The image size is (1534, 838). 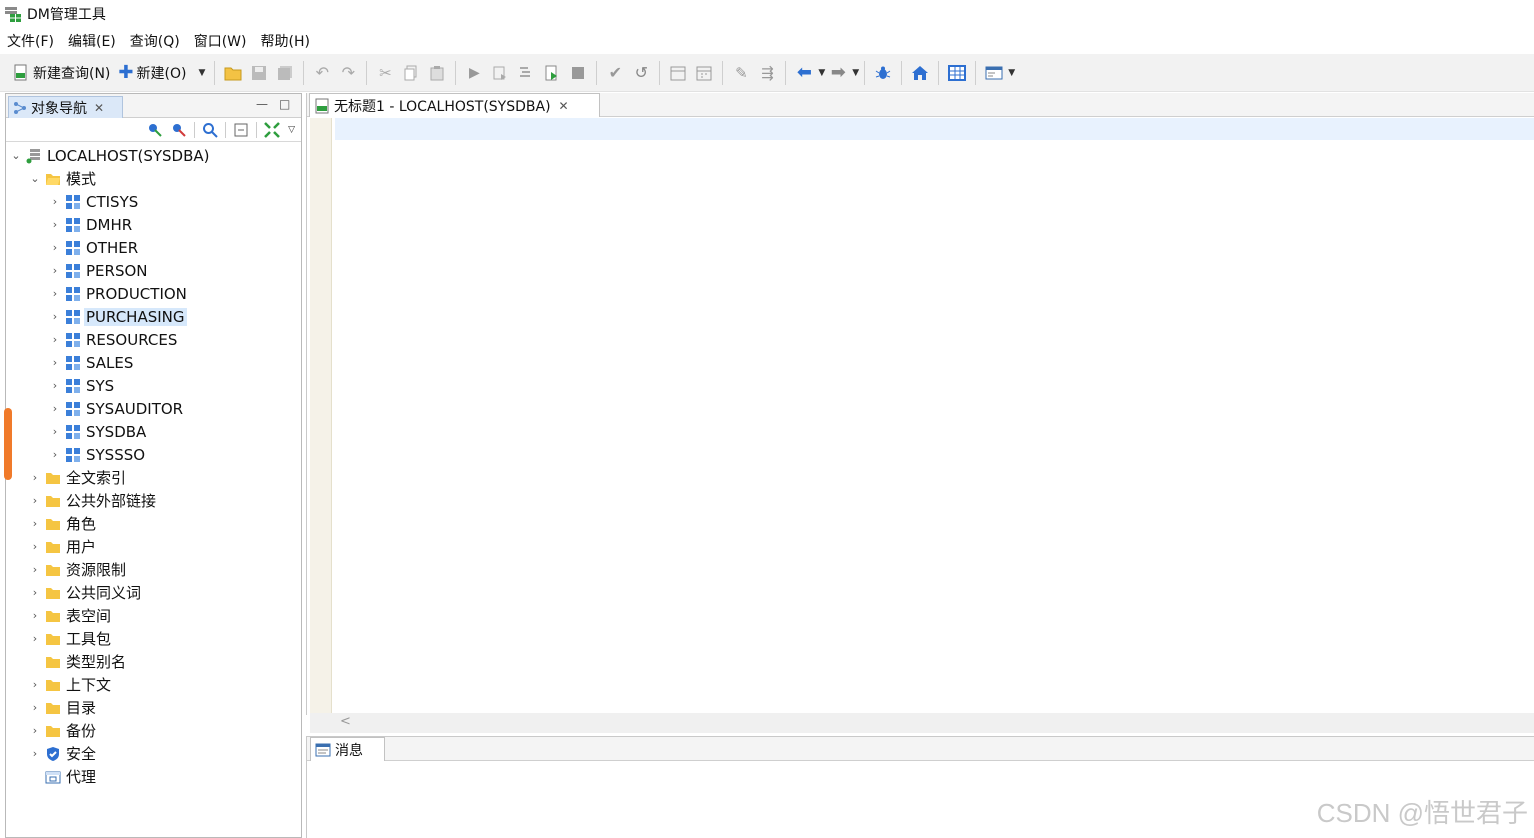 I want to click on schedule-icon, so click(x=678, y=73).